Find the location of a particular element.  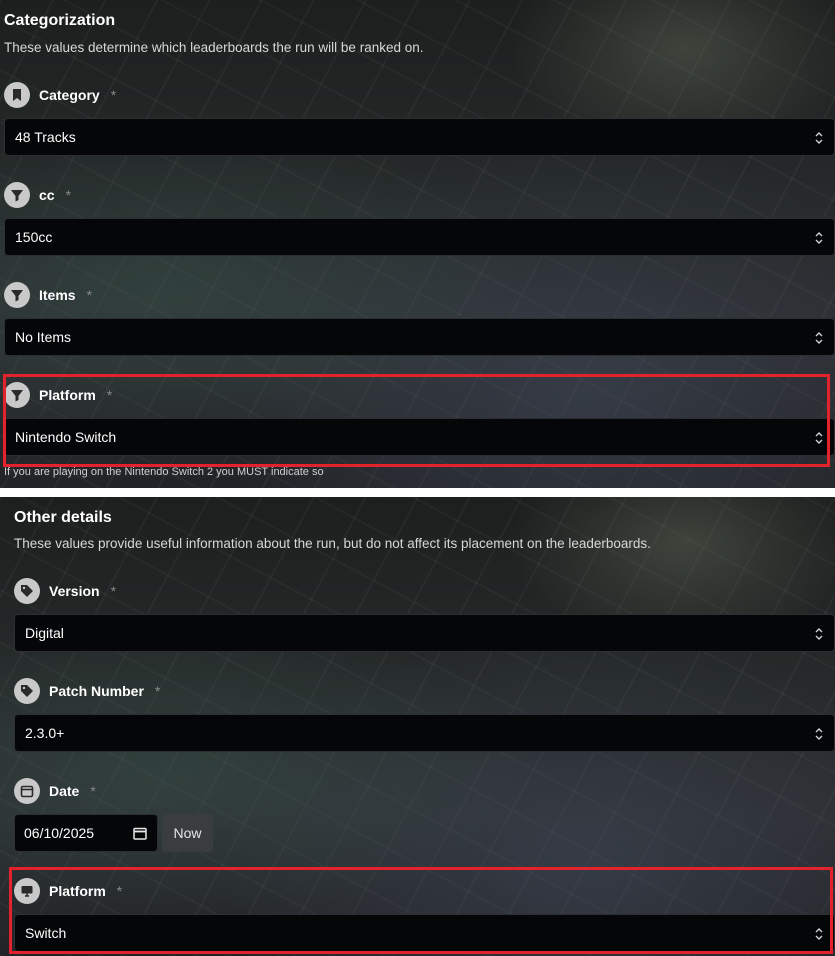

cc-label-text: cc is located at coordinates (47, 195).